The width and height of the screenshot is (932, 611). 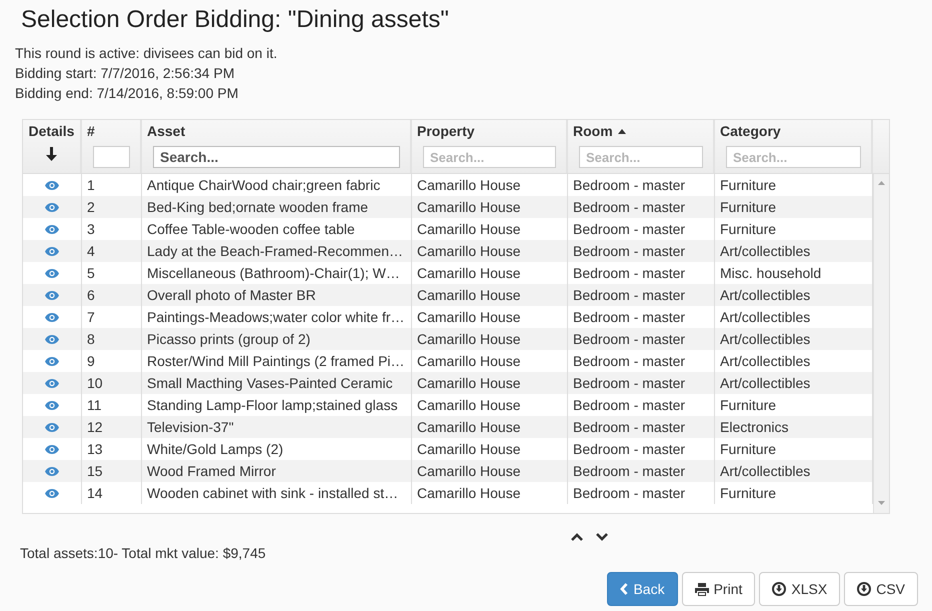 What do you see at coordinates (577, 537) in the screenshot?
I see `chevron-up-icon` at bounding box center [577, 537].